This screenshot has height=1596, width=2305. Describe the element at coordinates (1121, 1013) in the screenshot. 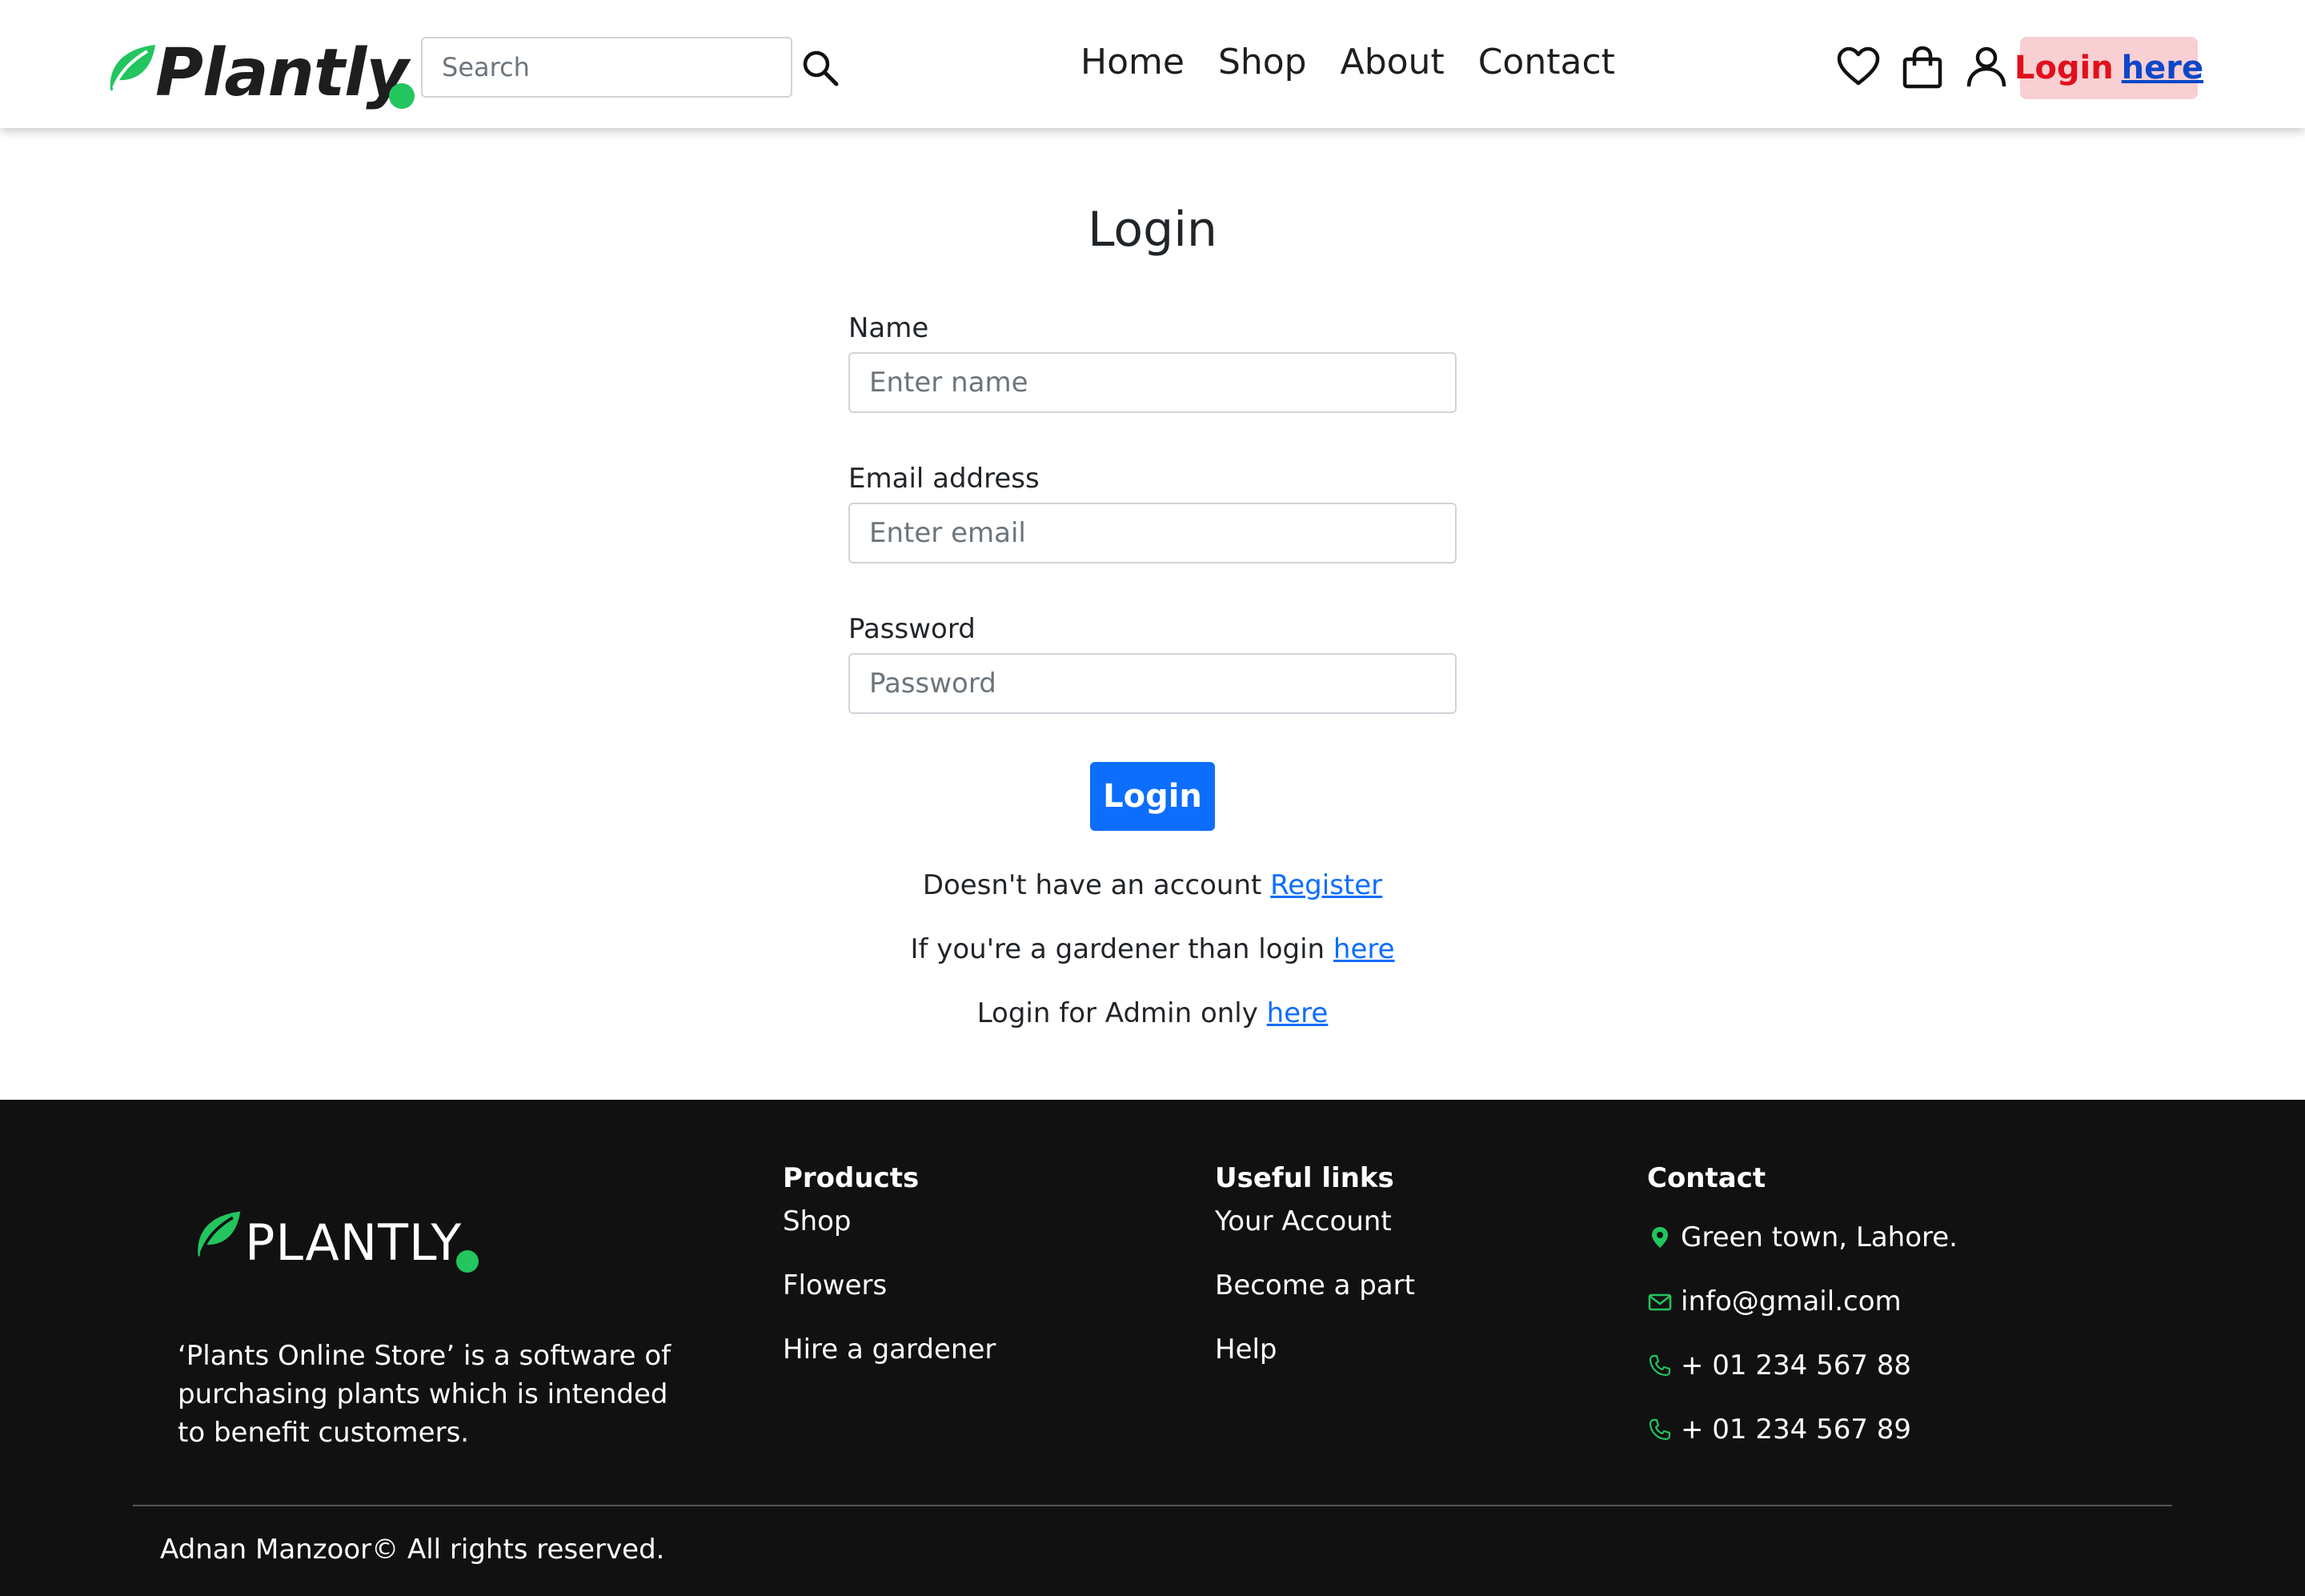

I see `admin-prompt-text: Login for Admin only` at that location.